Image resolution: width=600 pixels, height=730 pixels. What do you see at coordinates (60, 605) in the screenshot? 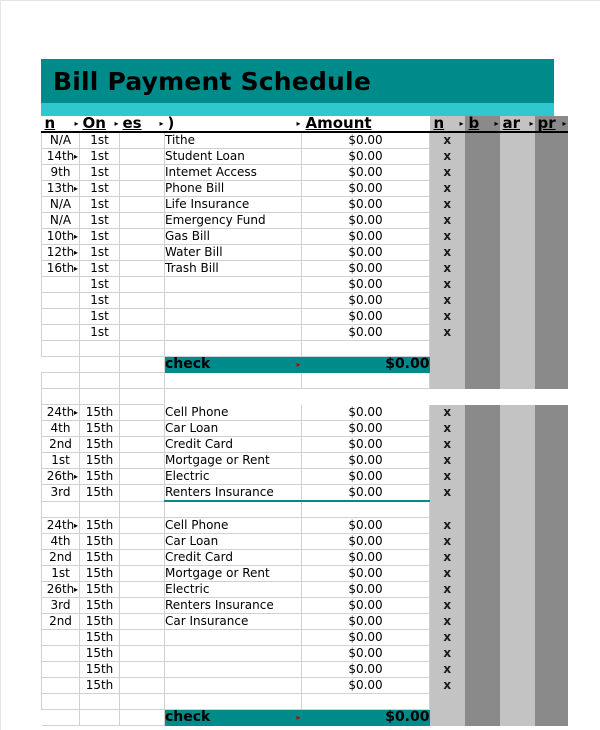
I see `cell-due-date: 3rd` at bounding box center [60, 605].